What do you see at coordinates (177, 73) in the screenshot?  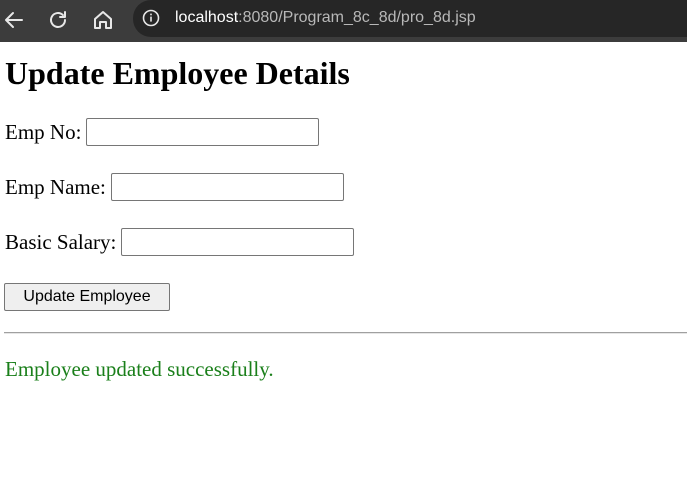 I see `page-title: Update Employee Details` at bounding box center [177, 73].